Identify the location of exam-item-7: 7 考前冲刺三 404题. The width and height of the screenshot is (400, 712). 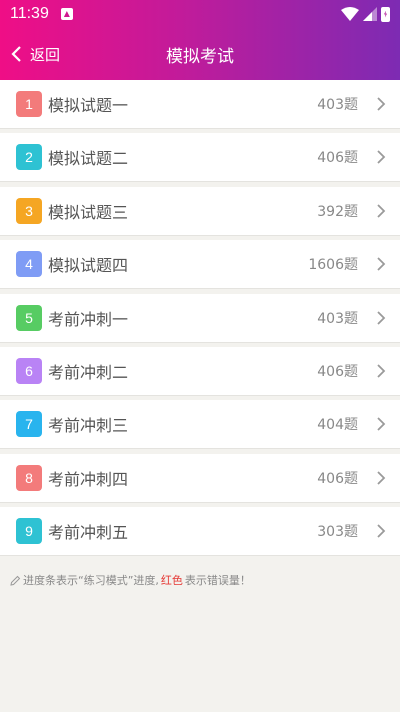
(200, 424).